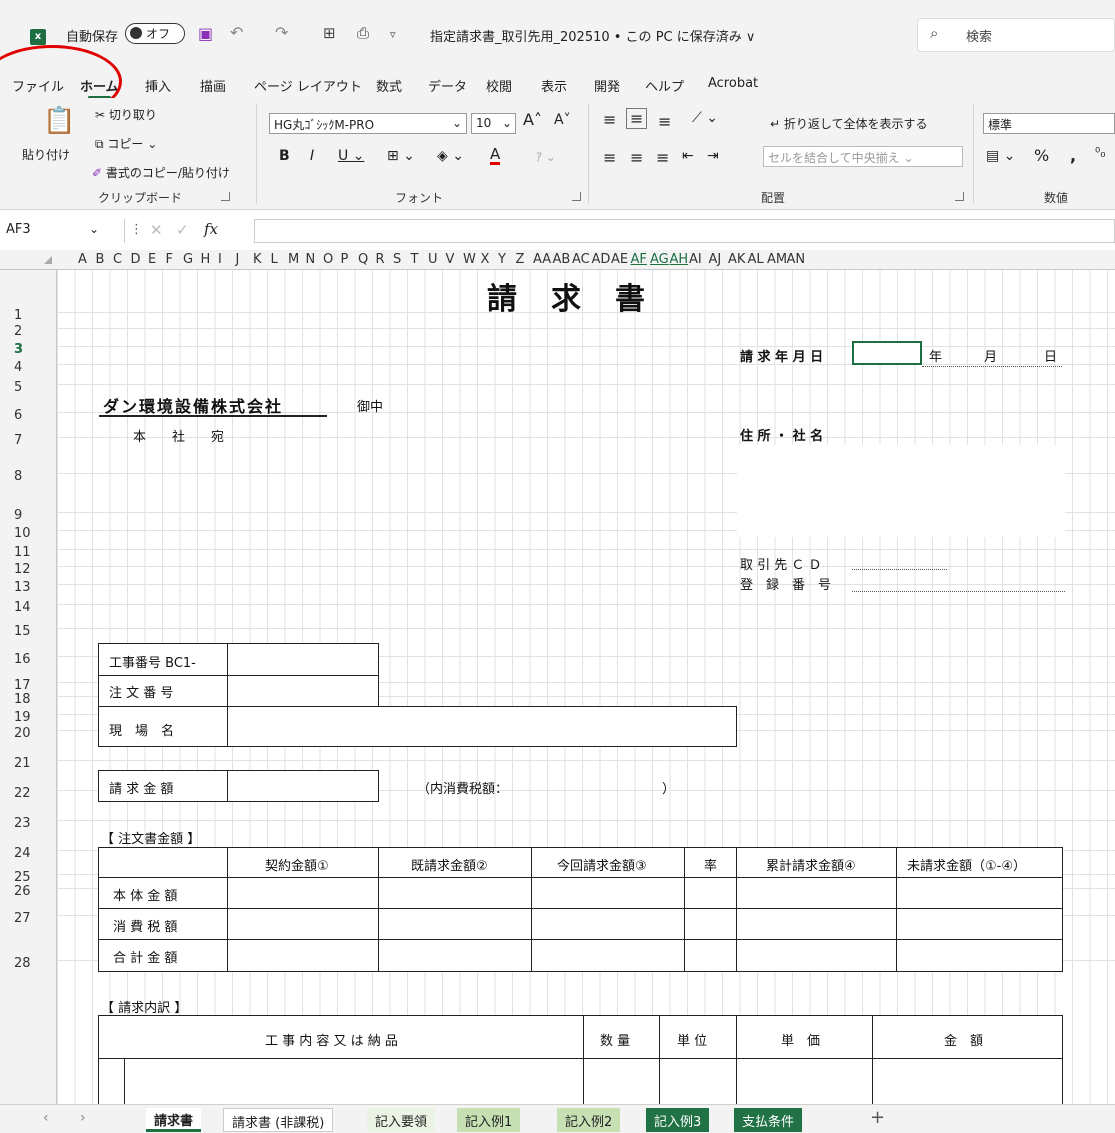  I want to click on column-header: V, so click(450, 259).